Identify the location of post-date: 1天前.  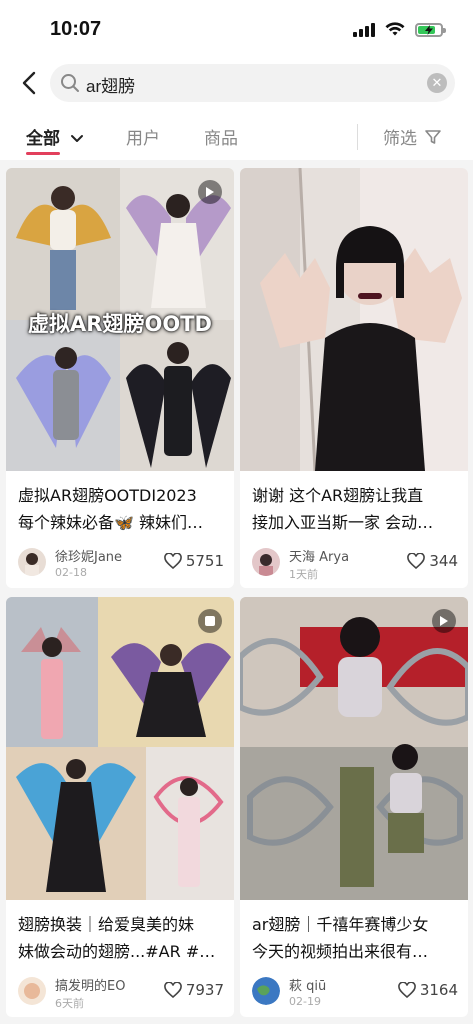
(303, 574).